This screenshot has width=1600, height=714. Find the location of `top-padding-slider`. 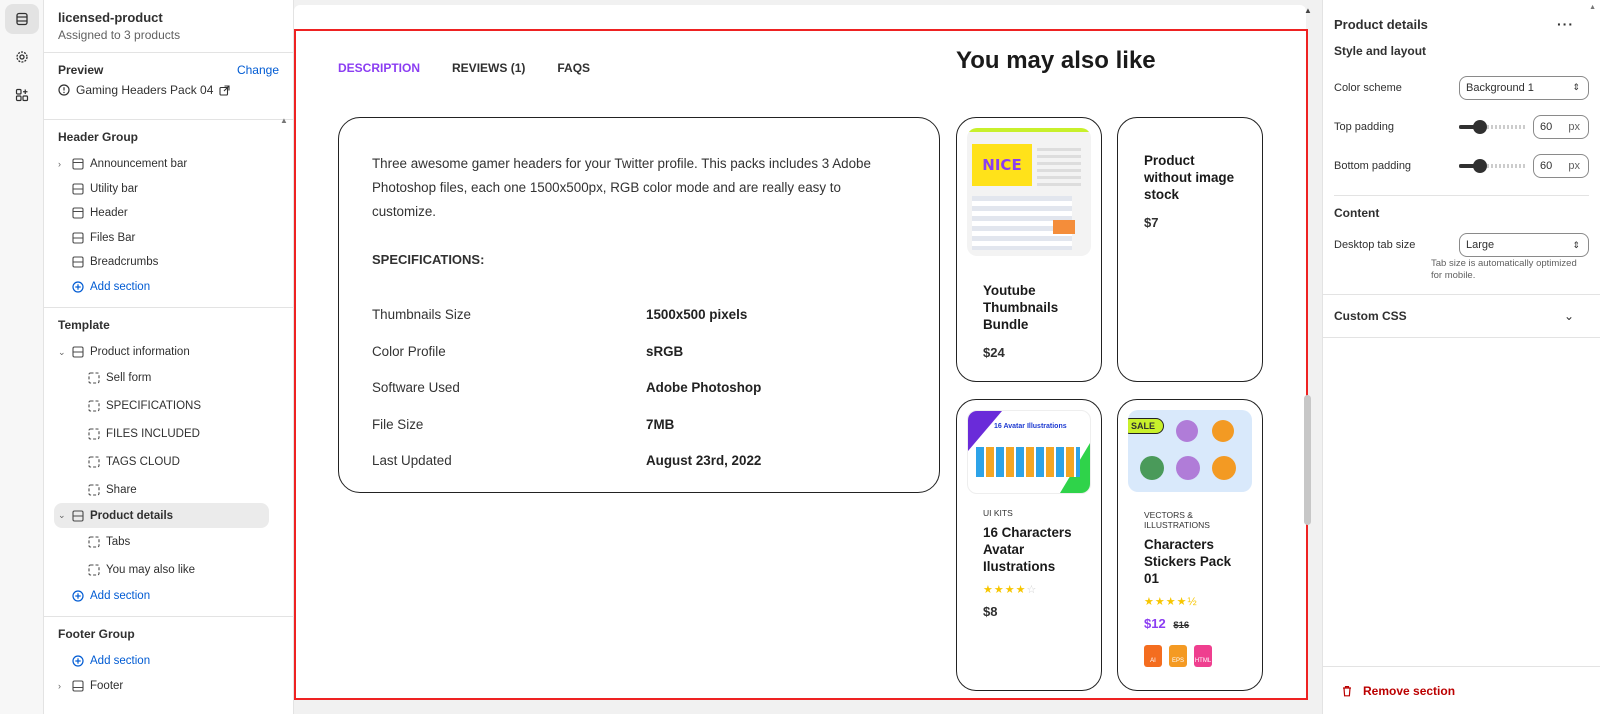

top-padding-slider is located at coordinates (1492, 126).